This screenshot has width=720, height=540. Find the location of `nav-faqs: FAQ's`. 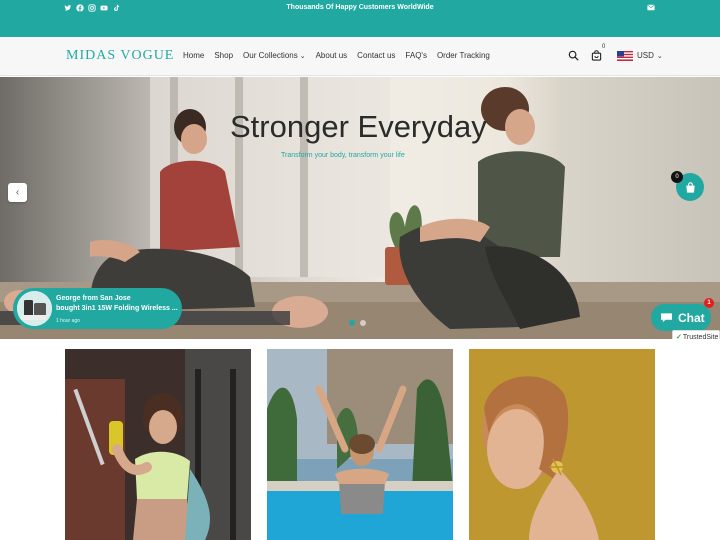

nav-faqs: FAQ's is located at coordinates (416, 55).